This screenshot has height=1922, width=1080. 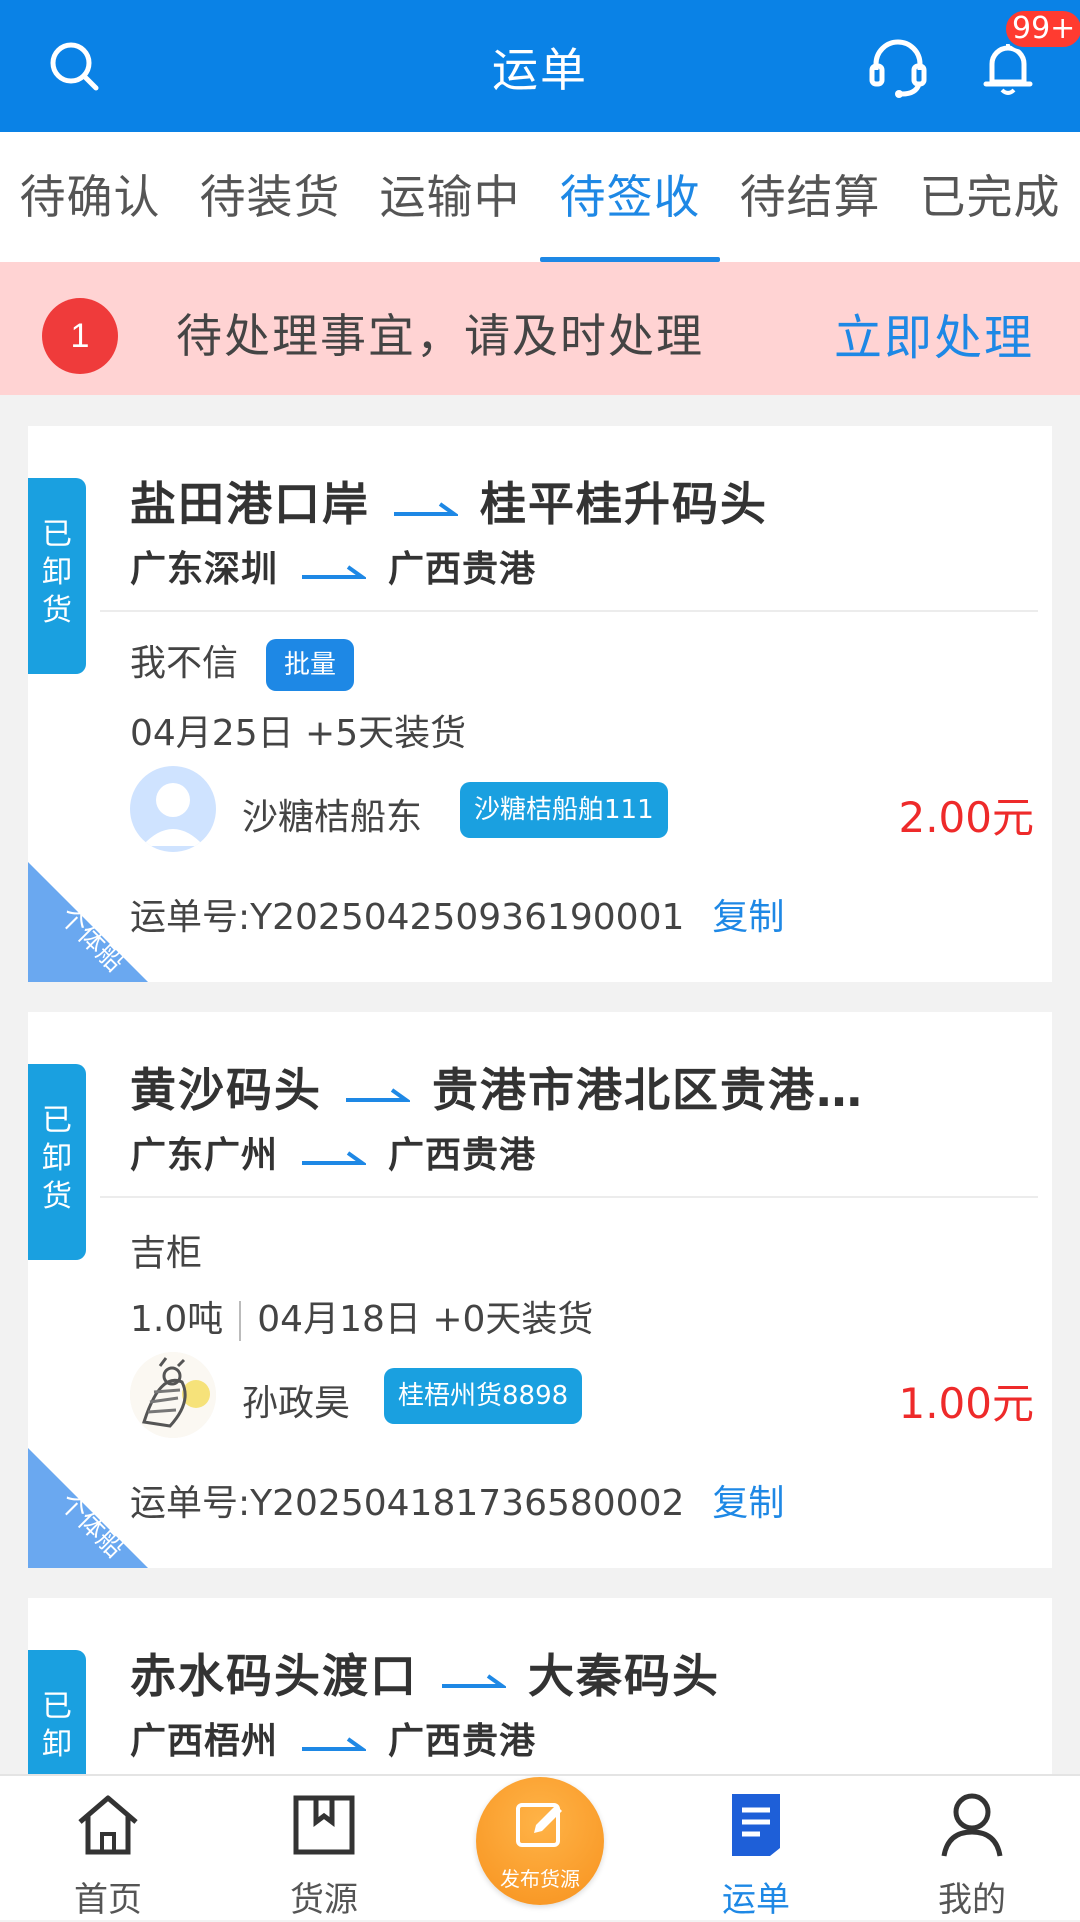 I want to click on tab-completed: 已完成, so click(x=990, y=197).